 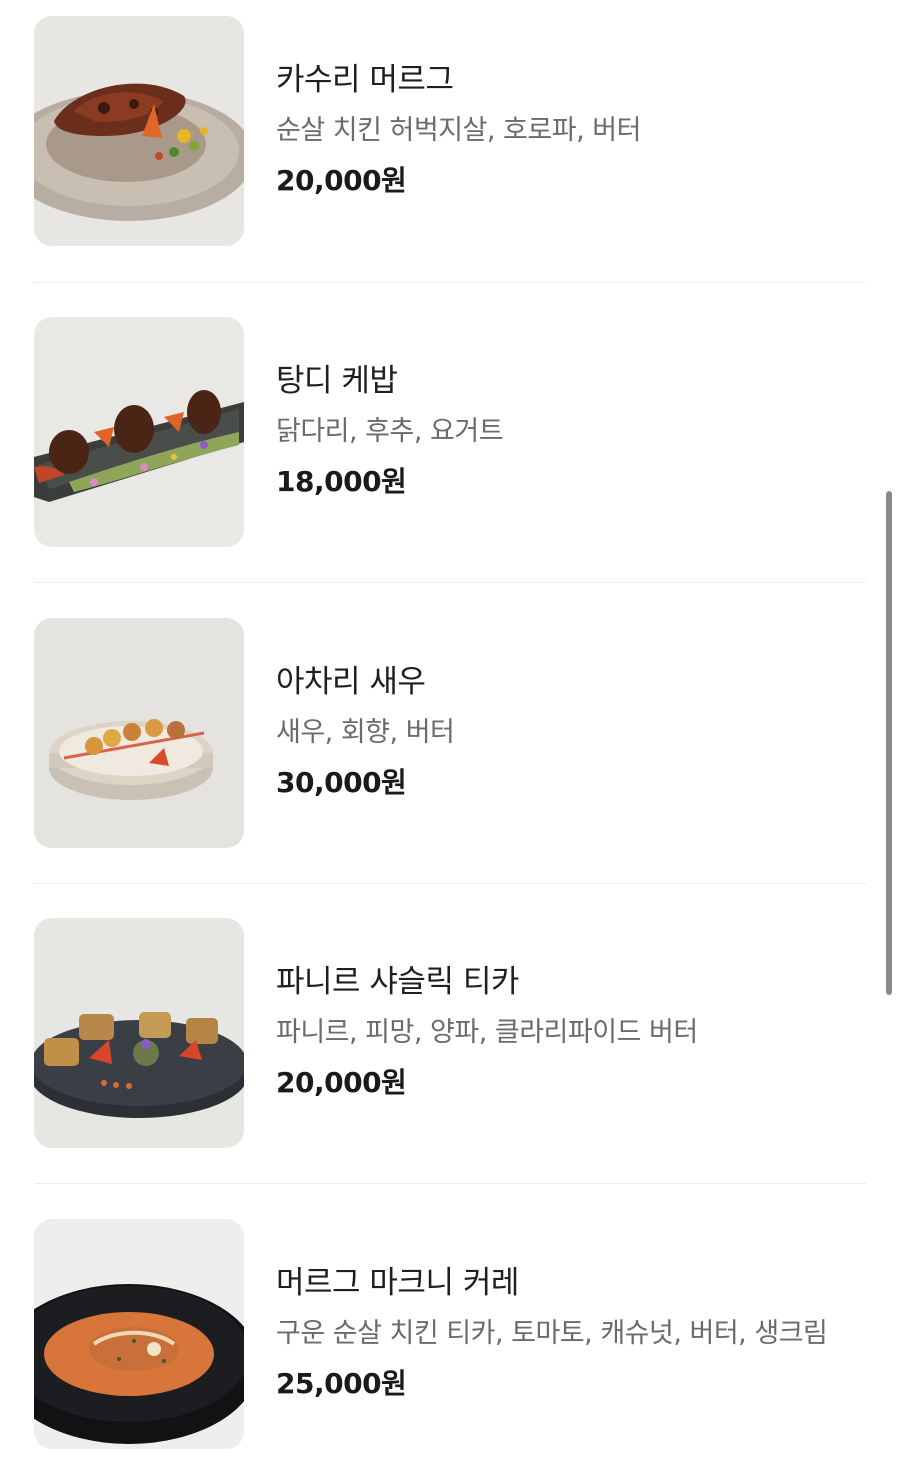 I want to click on menu-item: 카수리 머르그 순살 치킨 허벅지살, 호로파, 버터 20,000원, so click(x=450, y=132).